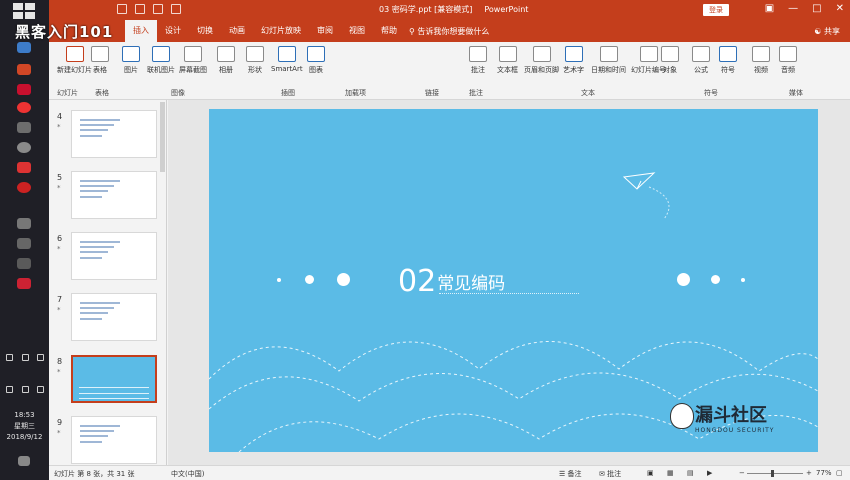 The height and width of the screenshot is (480, 850). I want to click on tab-5: 审阅, so click(325, 31).